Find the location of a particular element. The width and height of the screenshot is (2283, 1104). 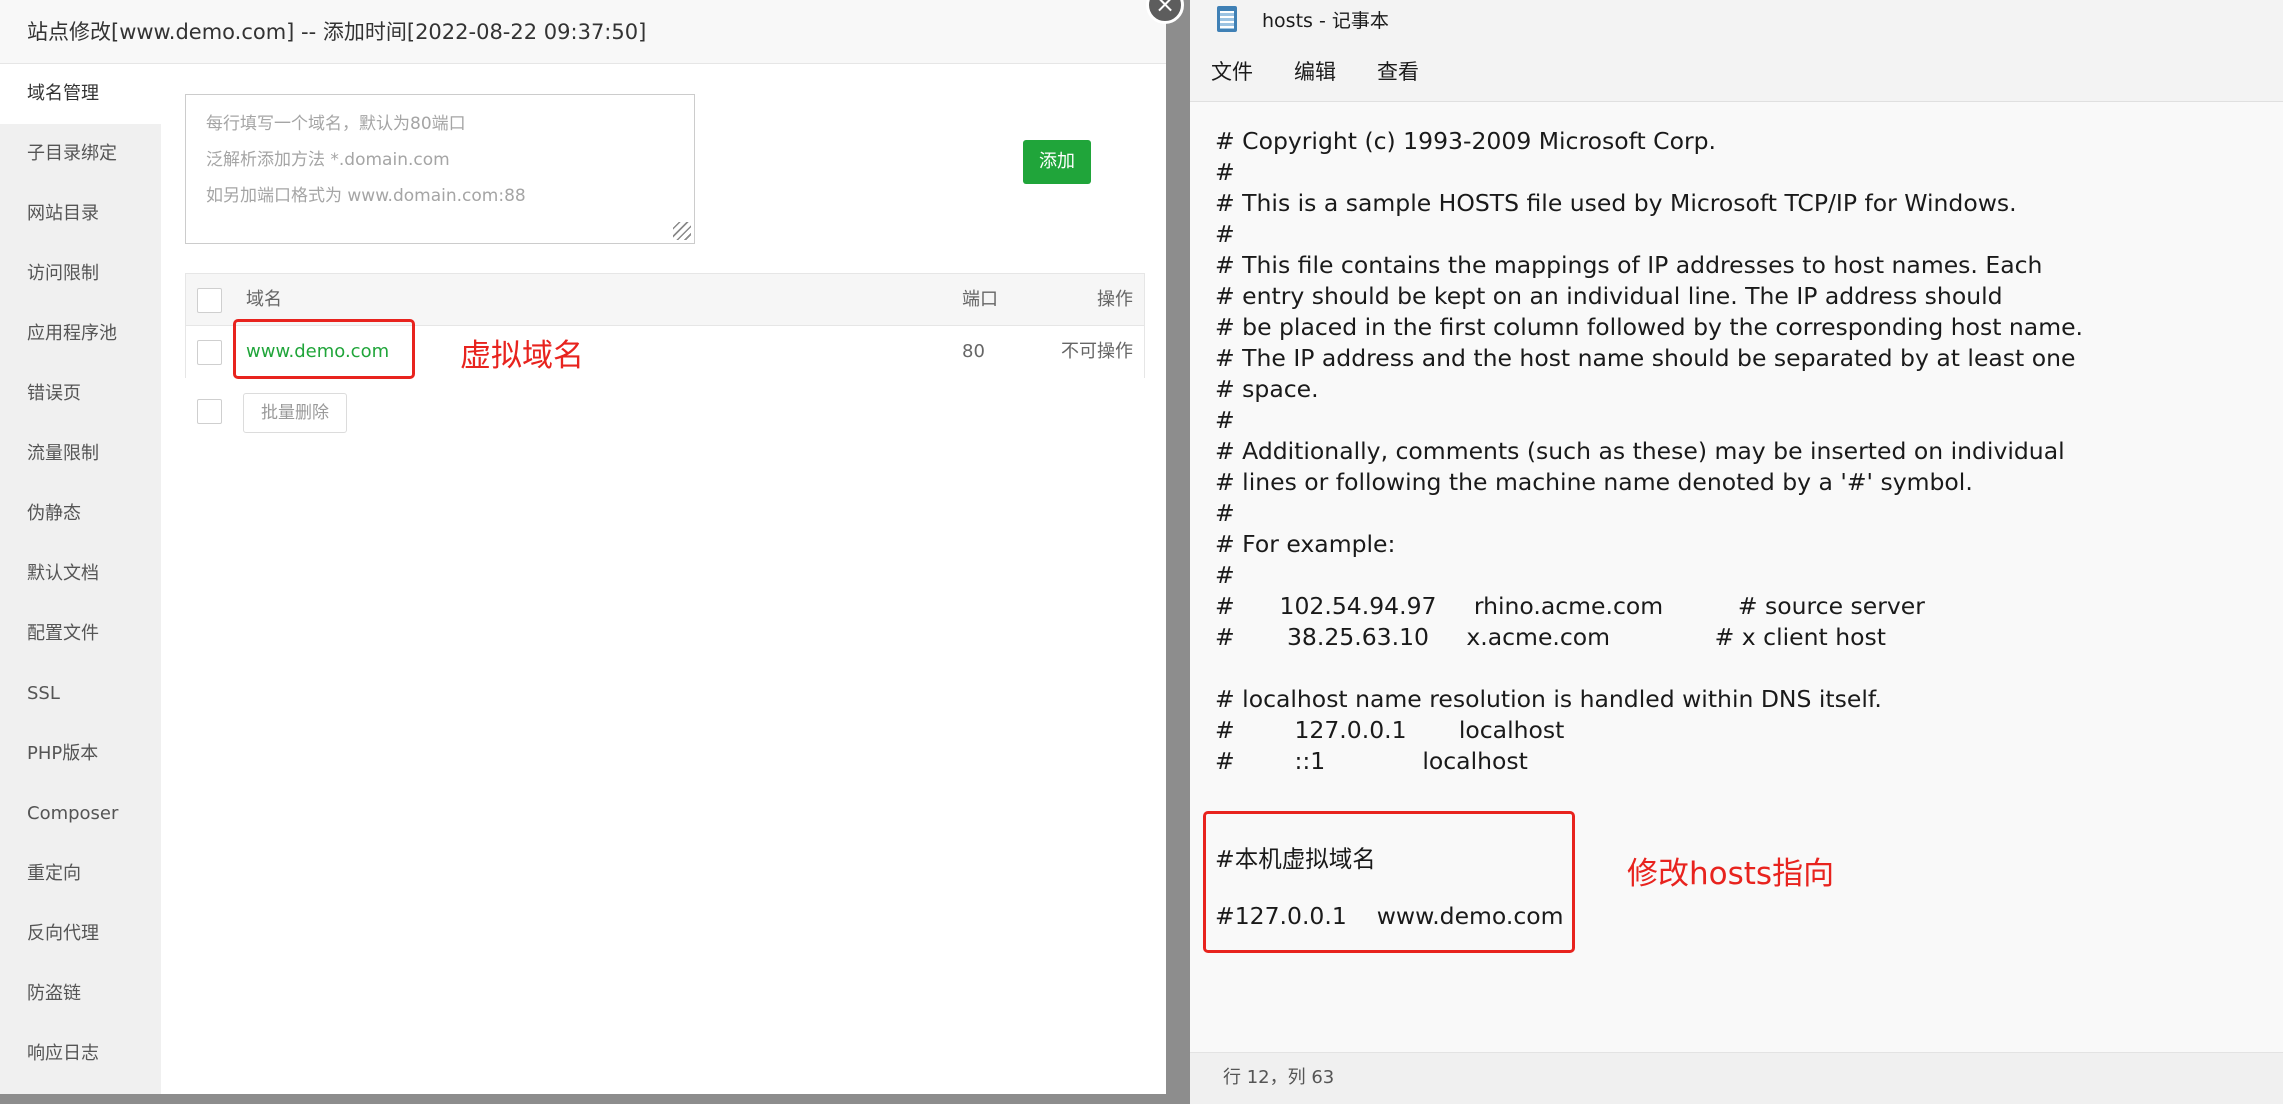

sidebar-item-response-log: 响应日志 is located at coordinates (80, 1054).